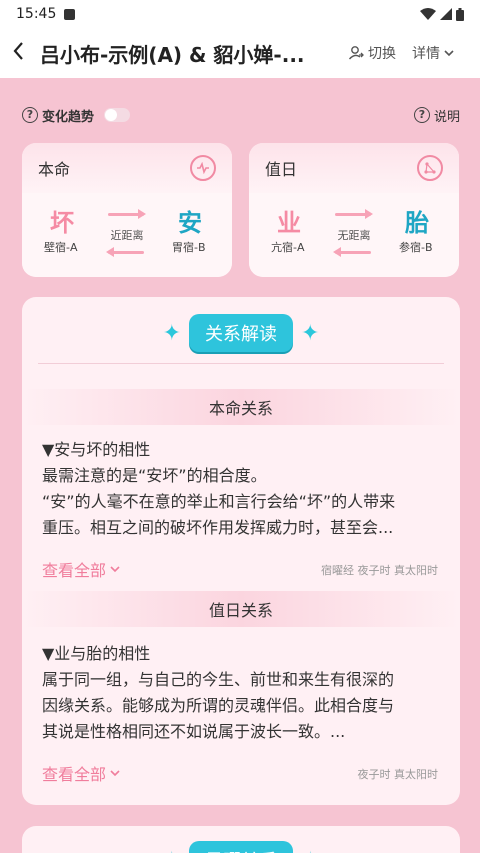  Describe the element at coordinates (189, 247) in the screenshot. I see `right-mansion-label: 胃宿-B` at that location.